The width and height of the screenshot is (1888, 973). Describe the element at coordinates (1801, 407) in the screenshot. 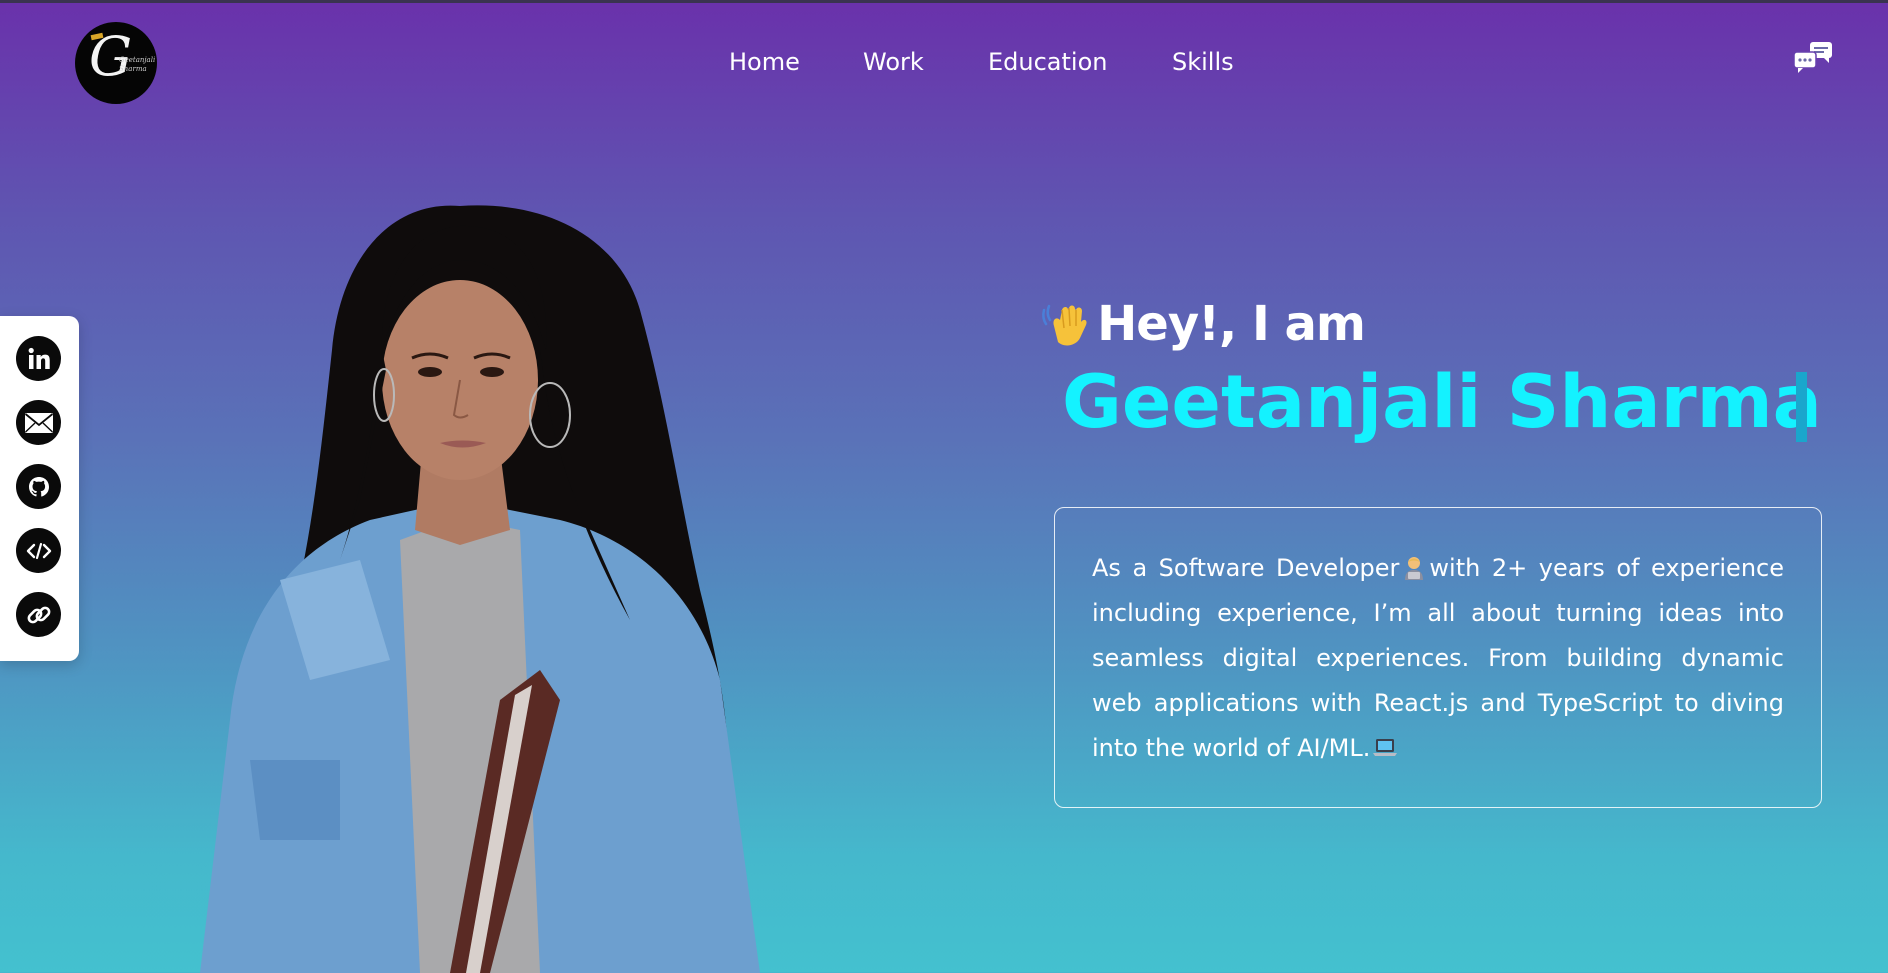

I see `typing-cursor` at that location.